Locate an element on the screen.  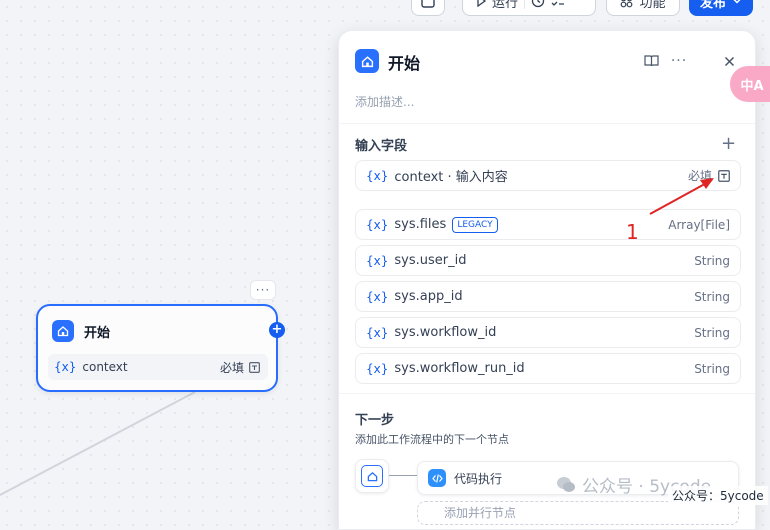
watermark-sub: 公众号：5ycode is located at coordinates (718, 495).